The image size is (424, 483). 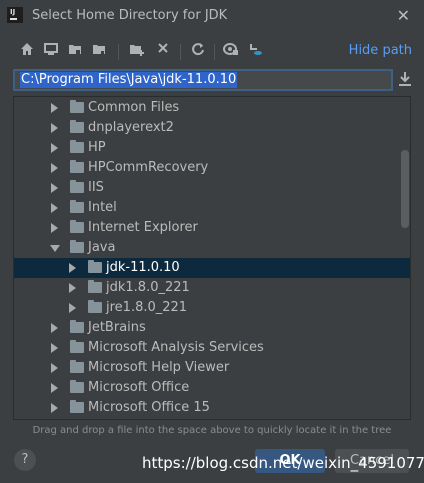 I want to click on project-folder-icon, so click(x=75, y=51).